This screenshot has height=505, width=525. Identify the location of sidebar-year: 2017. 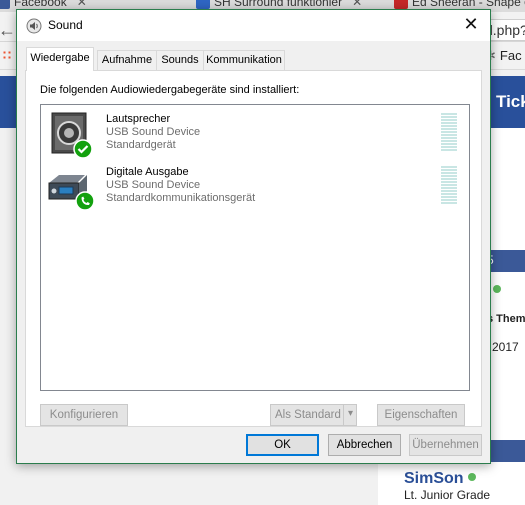
(505, 347).